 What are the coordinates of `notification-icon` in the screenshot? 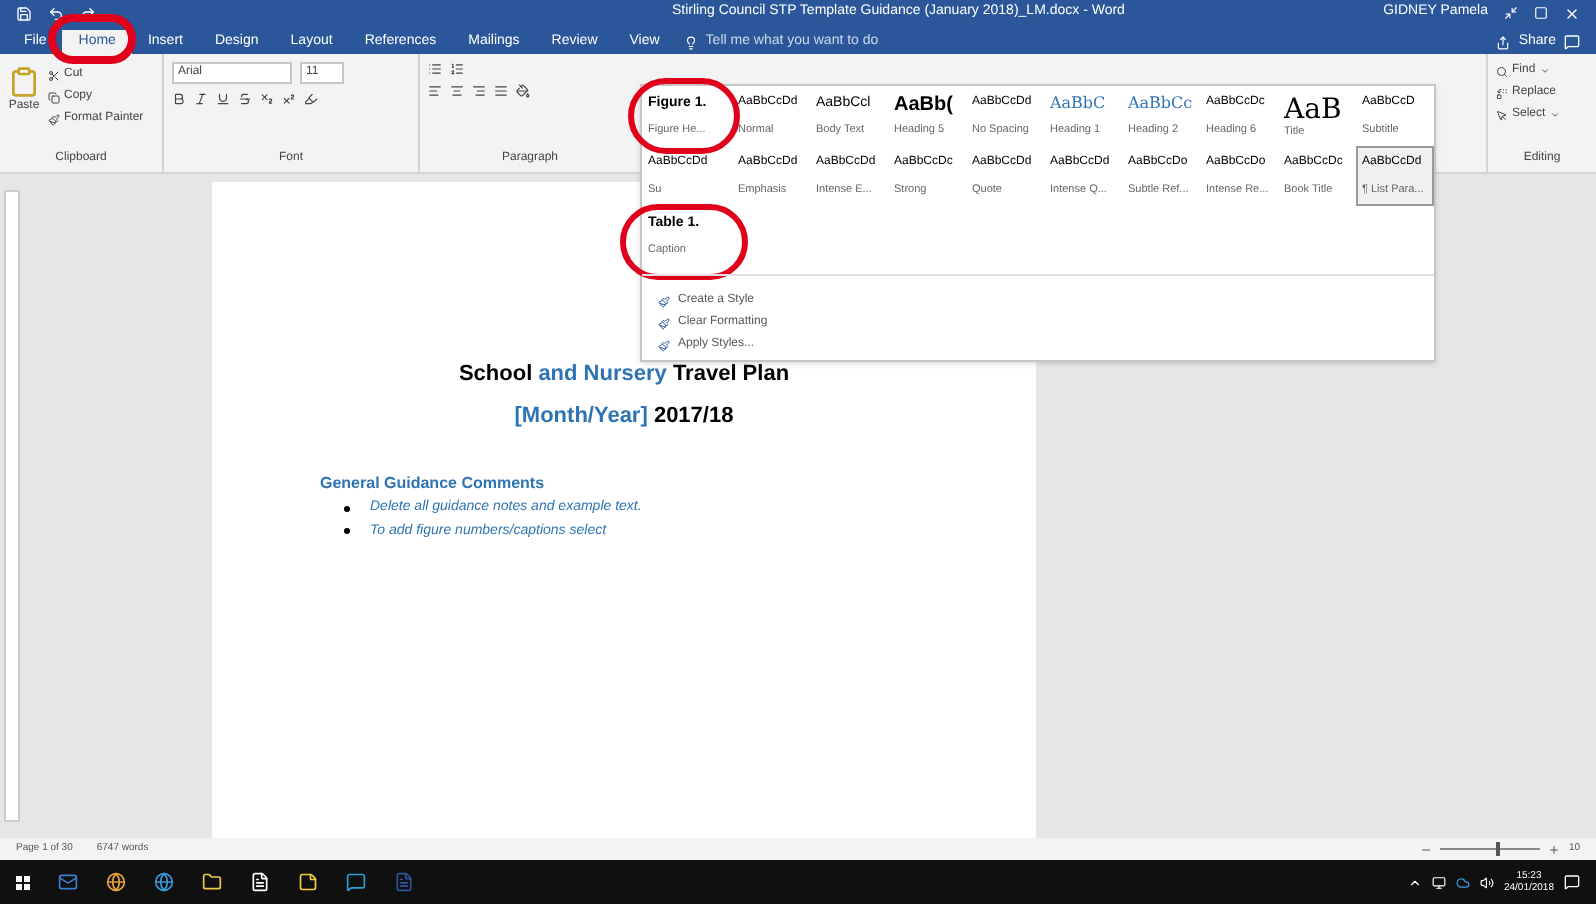 It's located at (1572, 882).